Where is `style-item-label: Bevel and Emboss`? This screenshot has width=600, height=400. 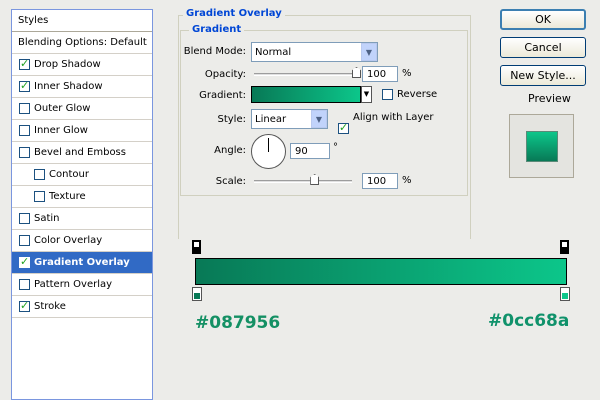
style-item-label: Bevel and Emboss is located at coordinates (80, 152).